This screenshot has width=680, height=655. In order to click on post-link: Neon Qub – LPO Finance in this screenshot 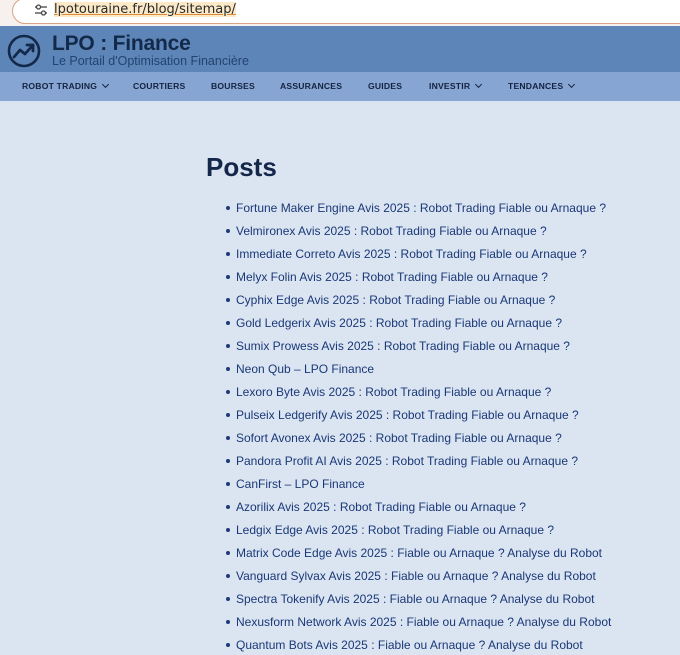, I will do `click(305, 369)`.